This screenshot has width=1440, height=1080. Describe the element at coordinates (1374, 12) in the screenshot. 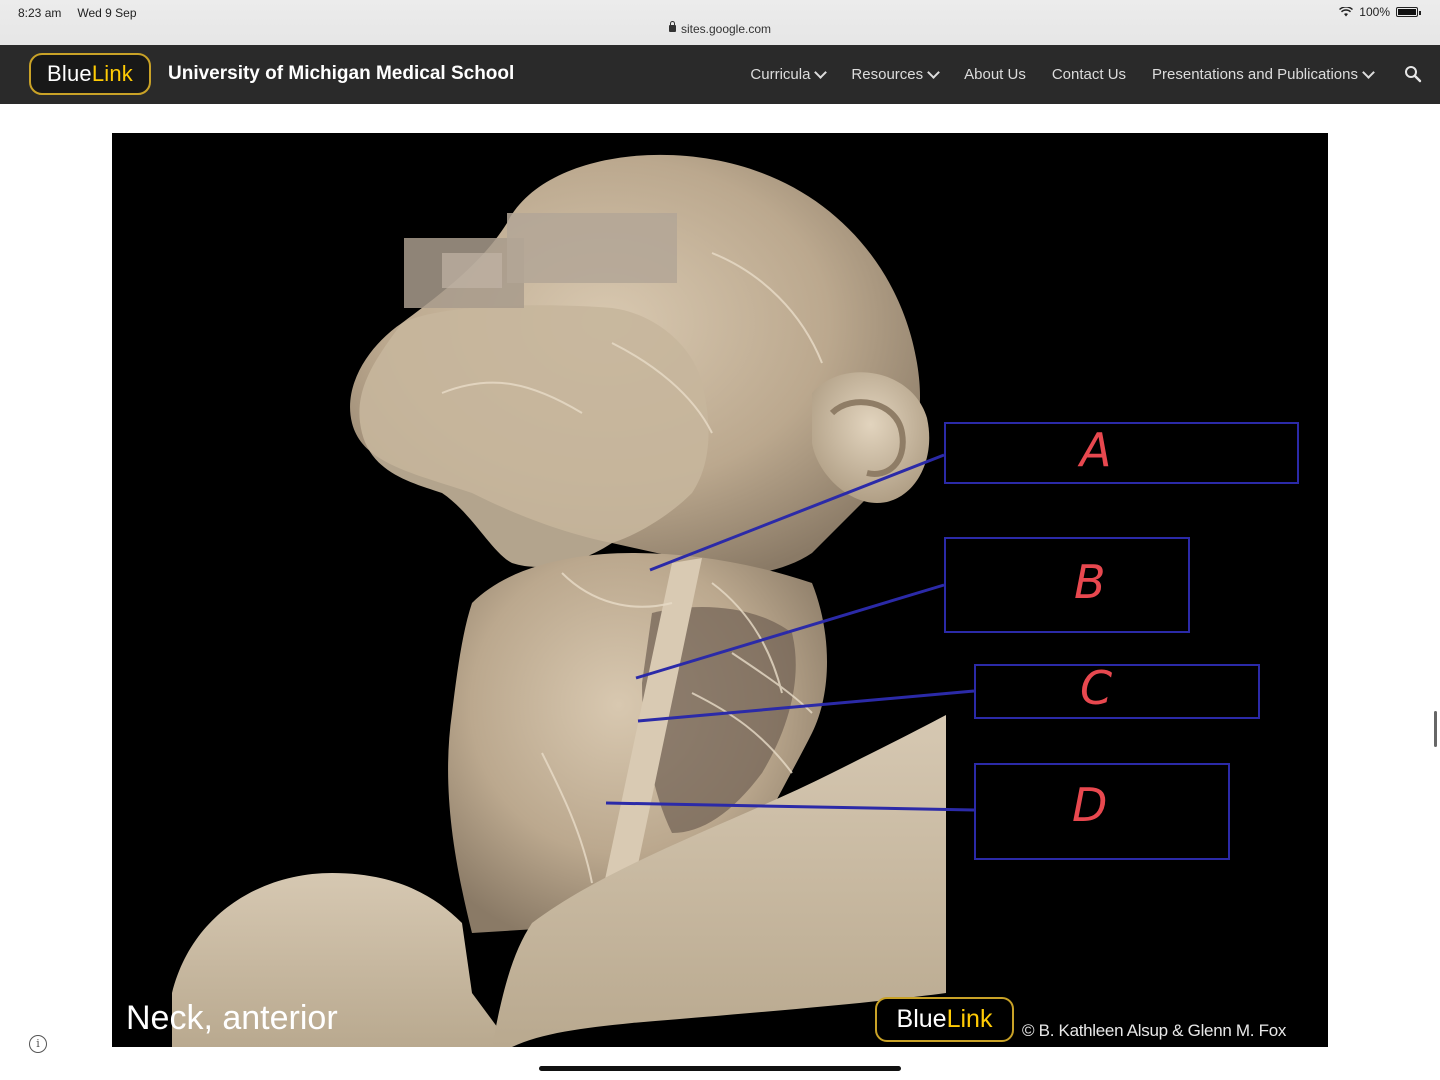

I see `battery-percent: 100%` at that location.